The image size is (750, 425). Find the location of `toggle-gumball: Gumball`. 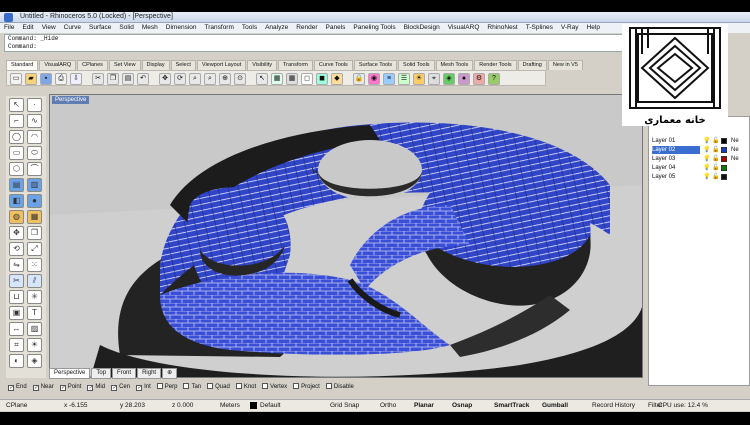

toggle-gumball: Gumball is located at coordinates (555, 405).